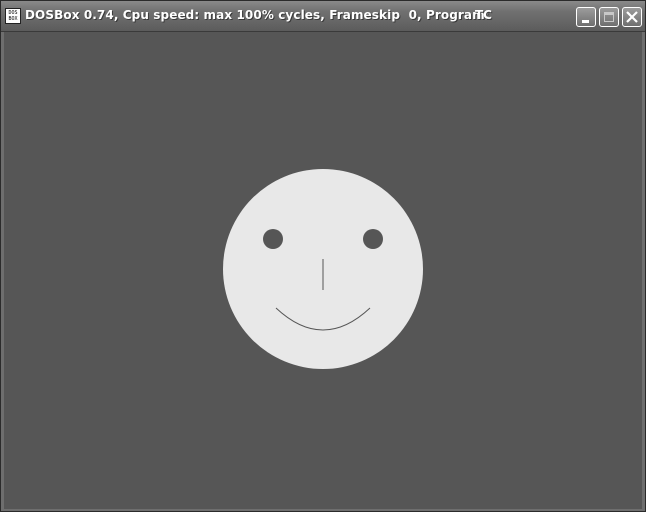 Image resolution: width=646 pixels, height=512 pixels. I want to click on smiley-drawing, so click(323, 269).